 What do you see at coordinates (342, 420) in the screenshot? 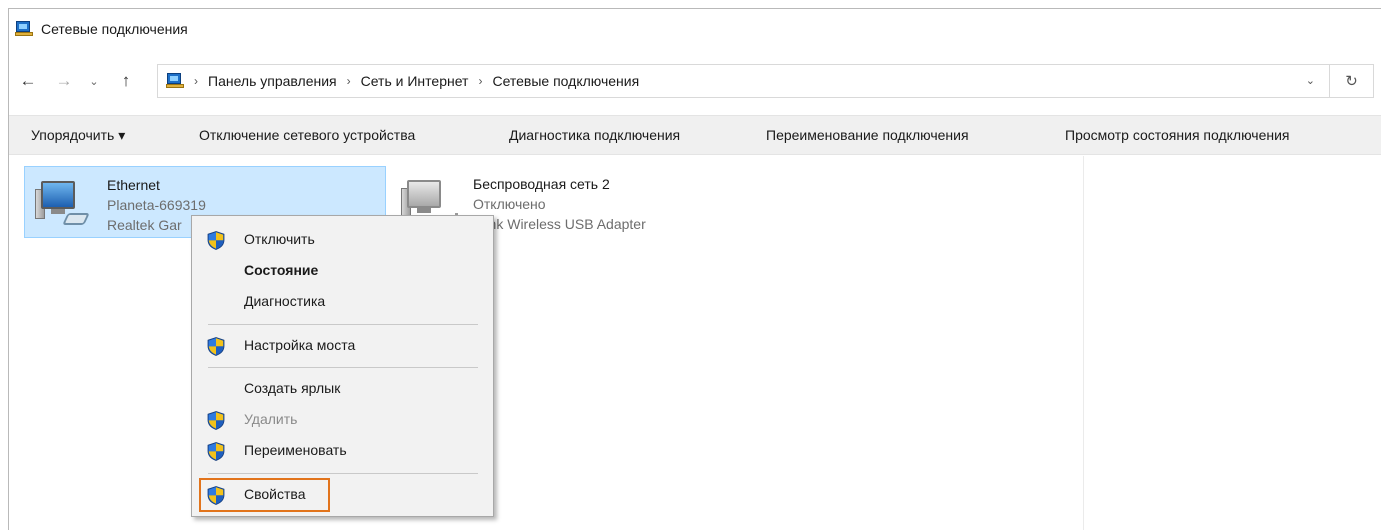
I see `menu-item-delete: Удалить` at bounding box center [342, 420].